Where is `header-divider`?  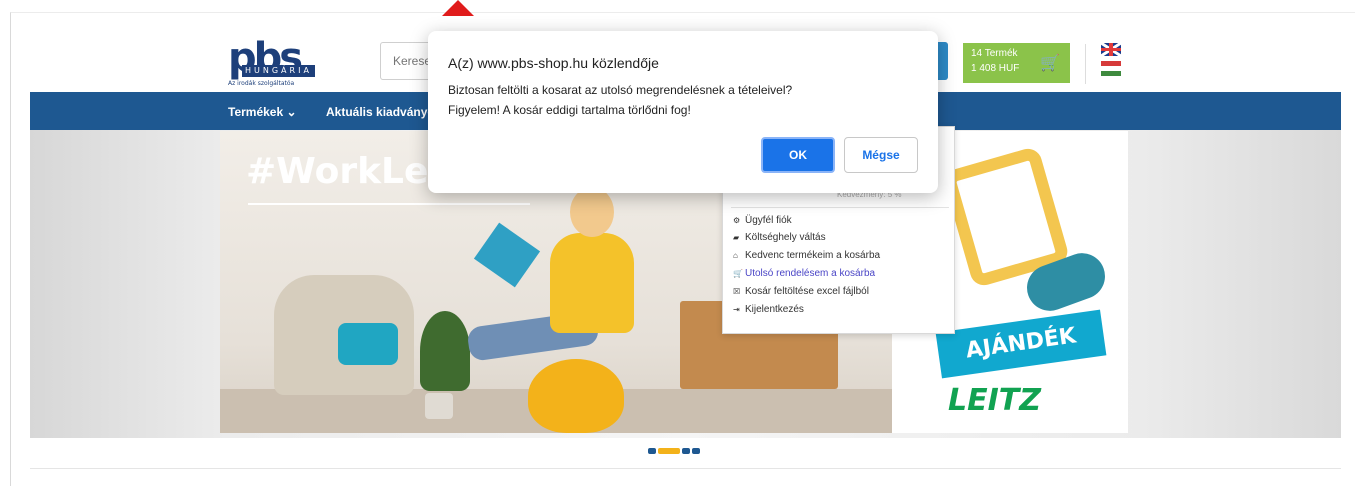
header-divider is located at coordinates (1085, 64).